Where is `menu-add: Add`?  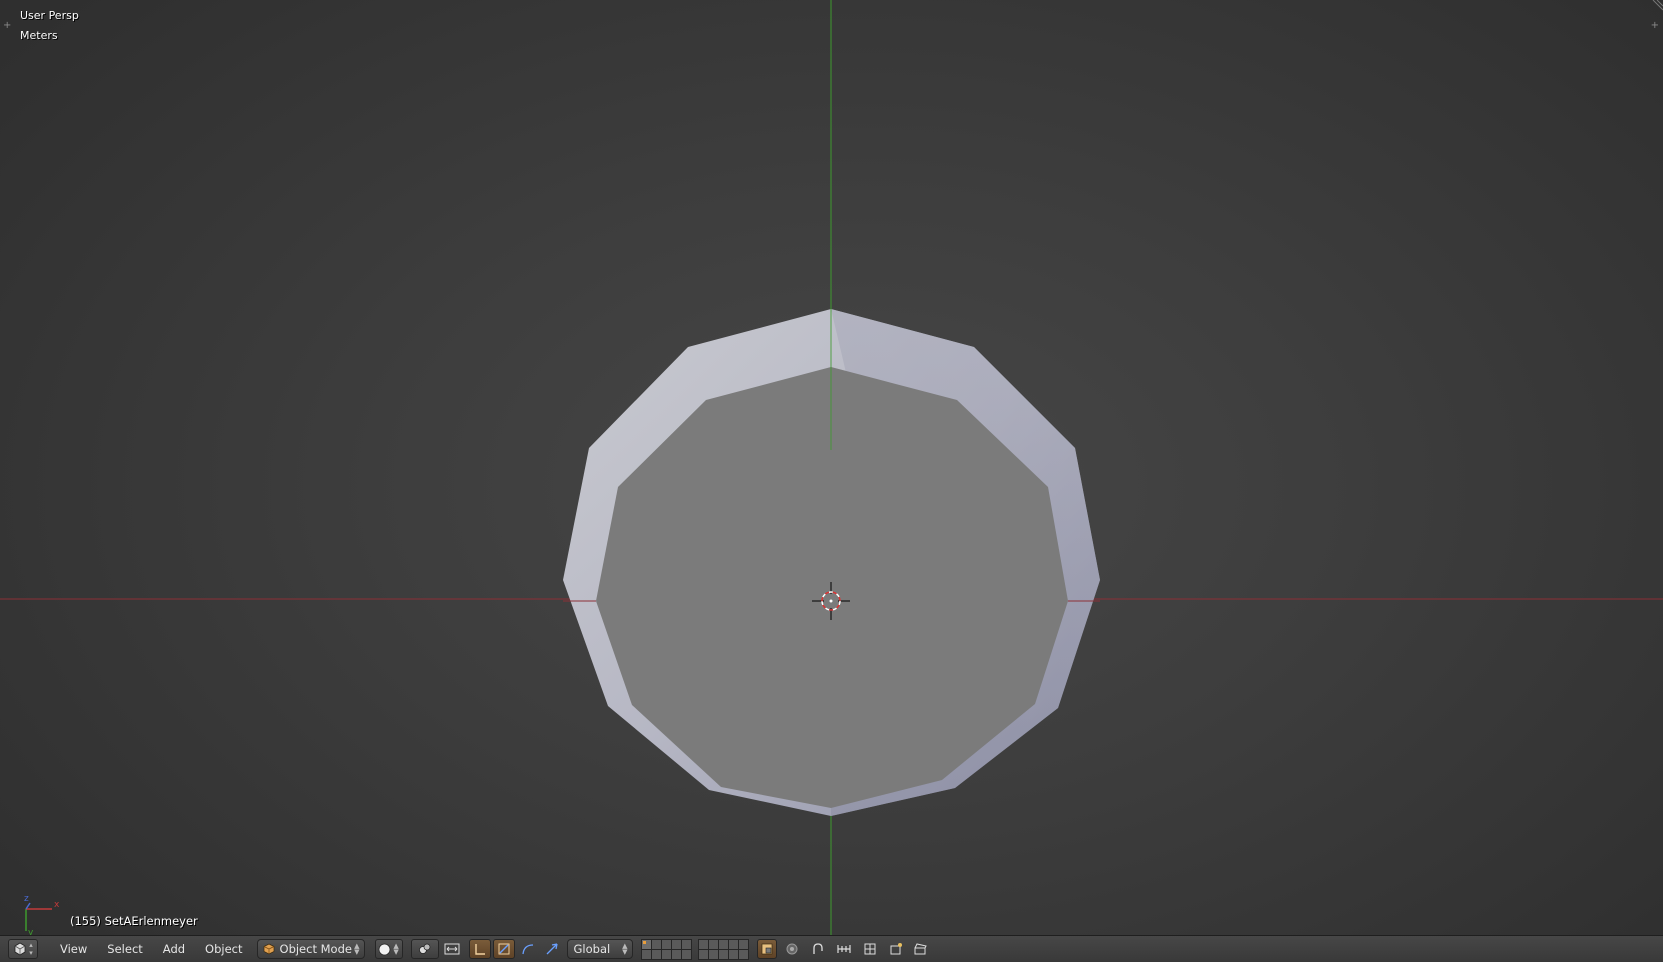 menu-add: Add is located at coordinates (174, 949).